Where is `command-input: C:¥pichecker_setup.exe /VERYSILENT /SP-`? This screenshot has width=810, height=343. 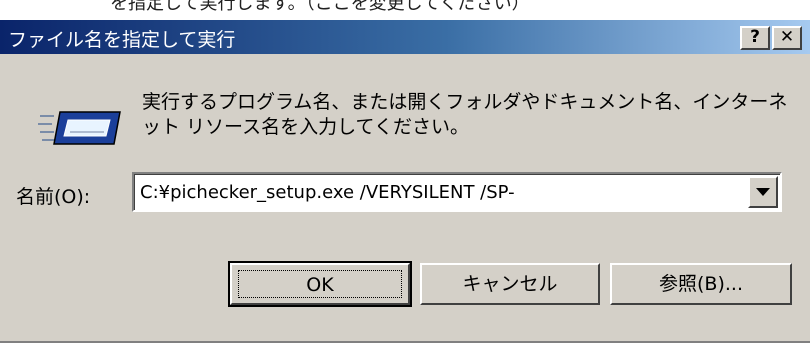
command-input: C:¥pichecker_setup.exe /VERYSILENT /SP- is located at coordinates (327, 192).